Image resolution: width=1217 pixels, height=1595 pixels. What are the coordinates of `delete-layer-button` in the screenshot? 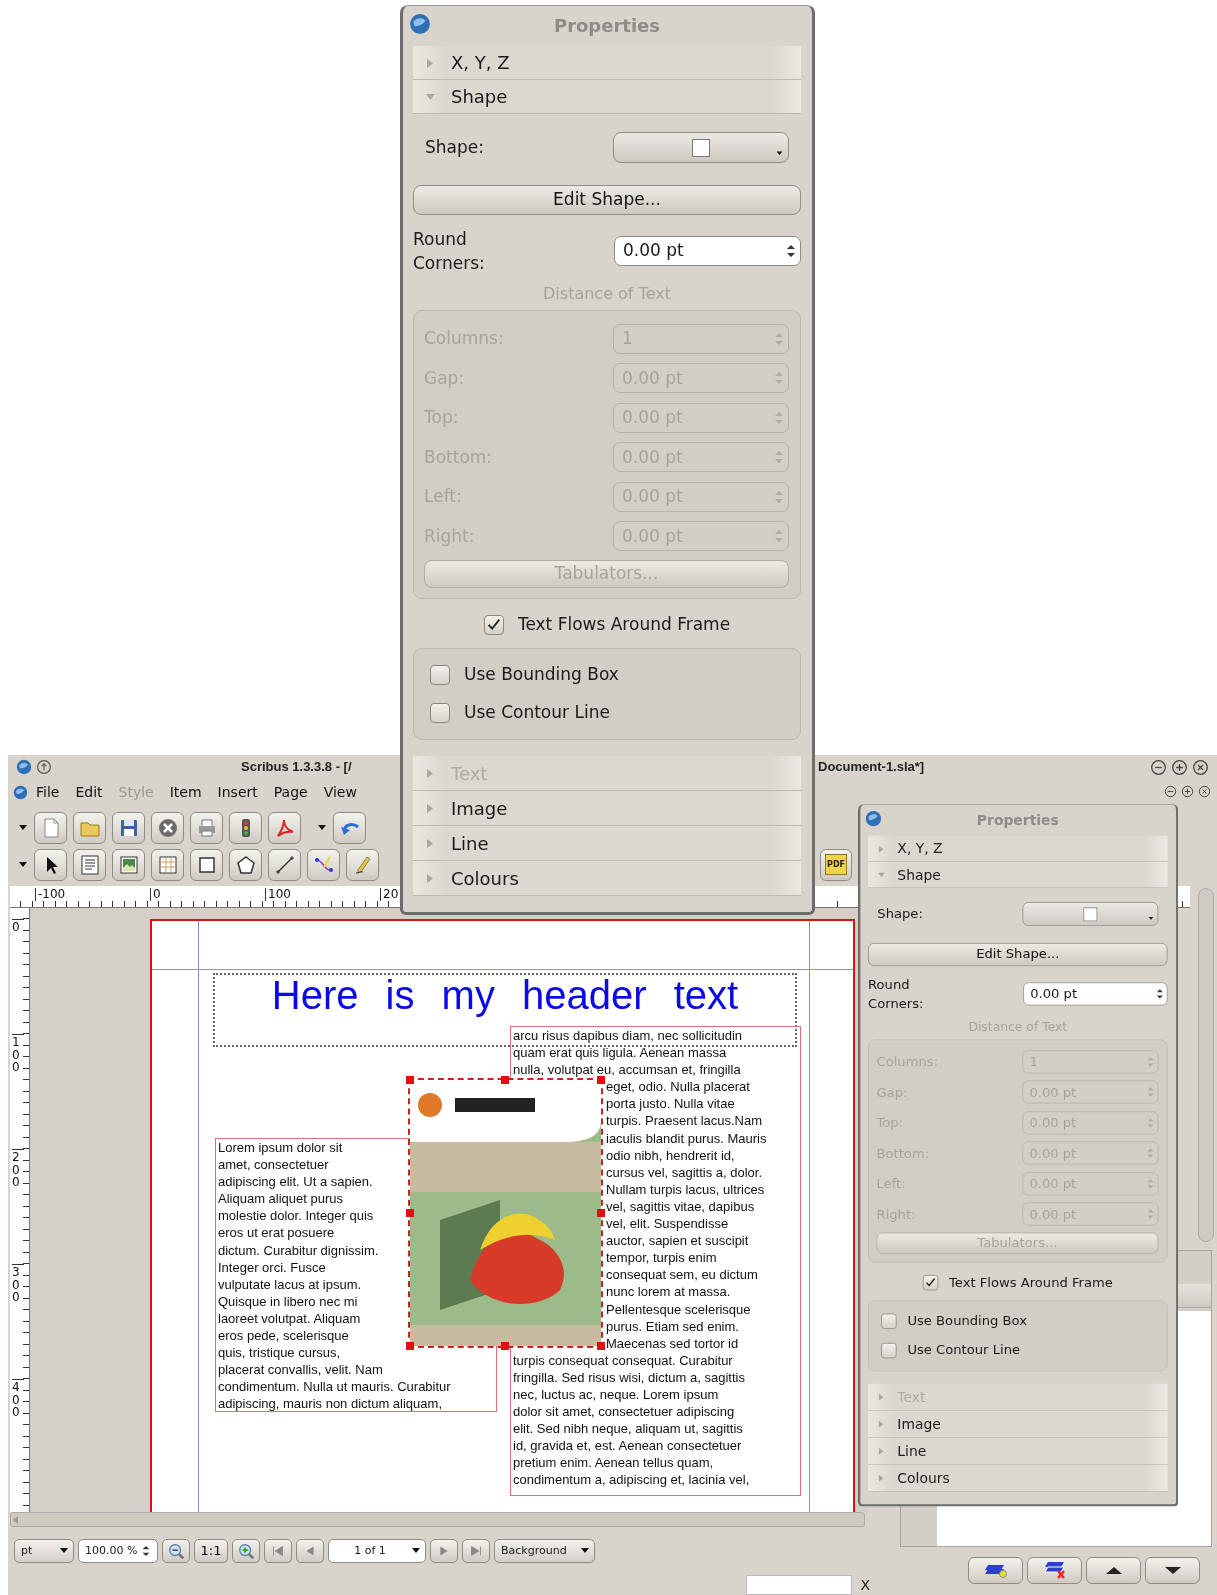 It's located at (1054, 1570).